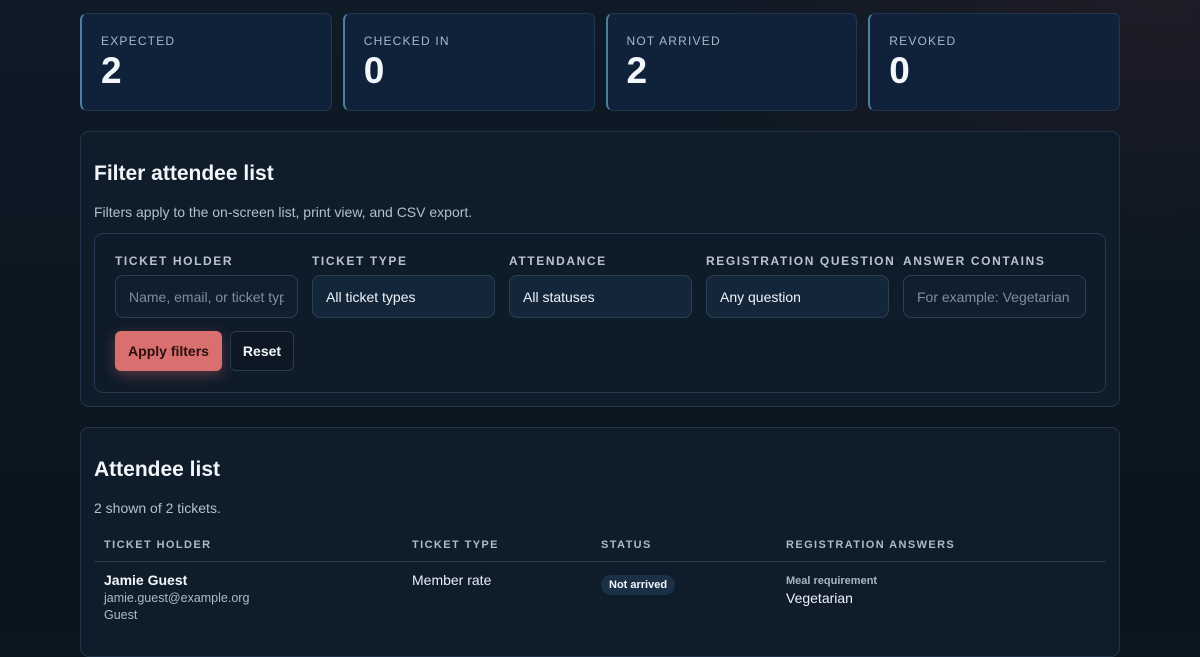  Describe the element at coordinates (638, 585) in the screenshot. I see `status-badge: Not arrived` at that location.